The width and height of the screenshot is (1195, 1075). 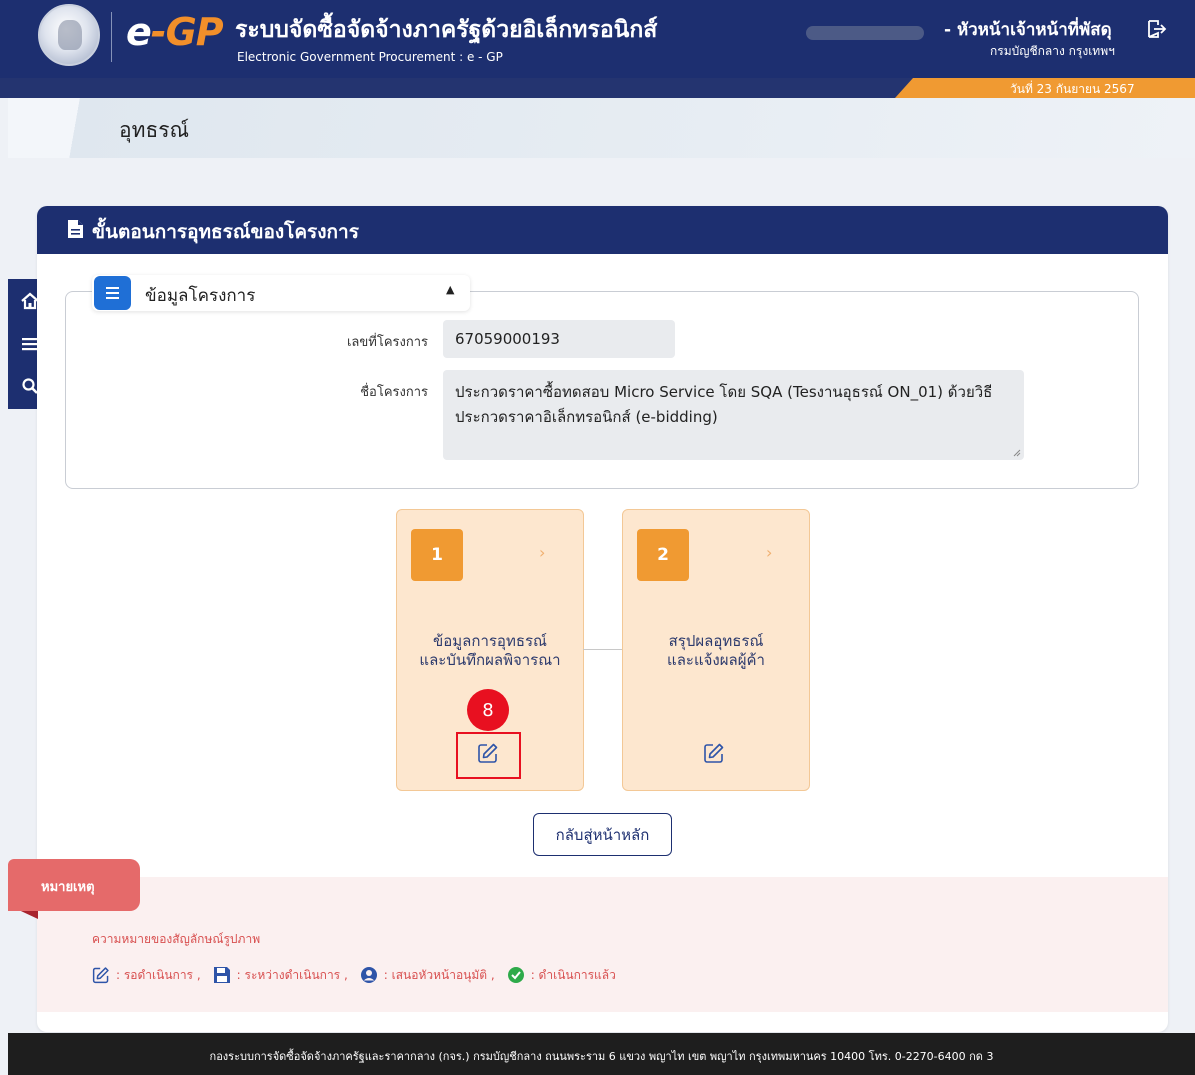 What do you see at coordinates (1028, 30) in the screenshot?
I see `user-role: - หัวหน้าเจ้าหน้าที่พัสดุ` at bounding box center [1028, 30].